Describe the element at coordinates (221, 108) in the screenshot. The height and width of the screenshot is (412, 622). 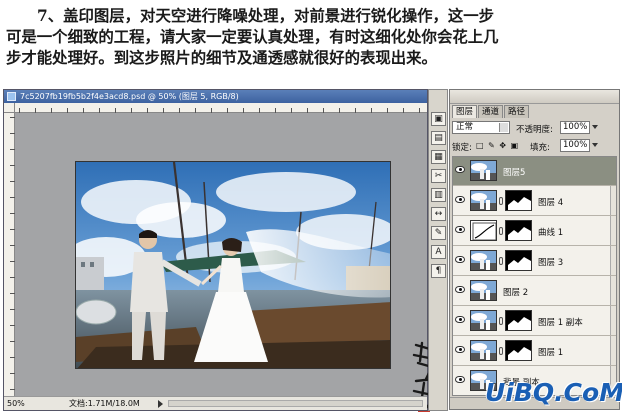
I see `ruler-horizontal` at that location.